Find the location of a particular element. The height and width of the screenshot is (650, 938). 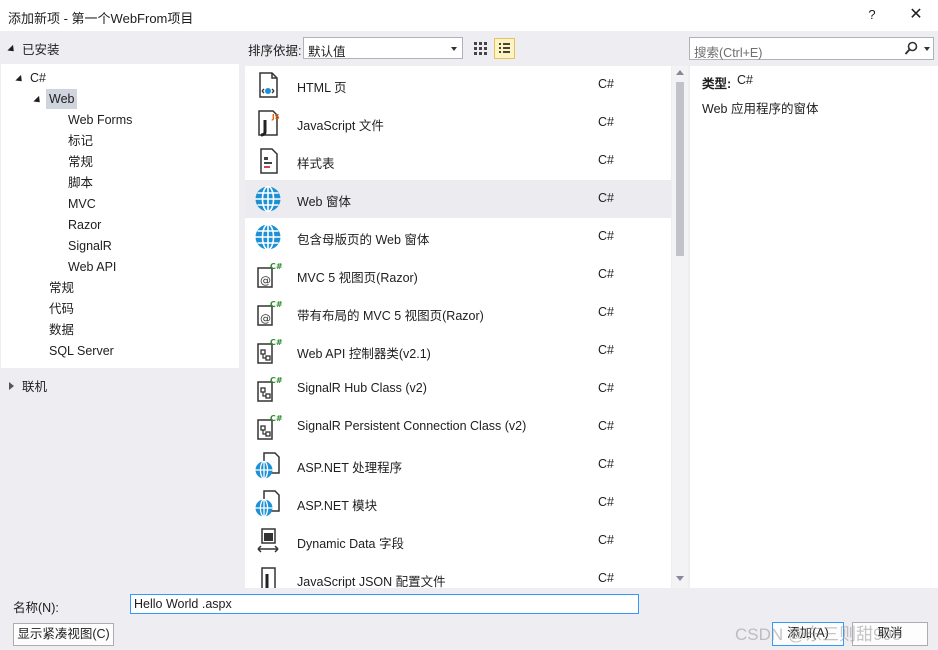

search-icon is located at coordinates (911, 48).